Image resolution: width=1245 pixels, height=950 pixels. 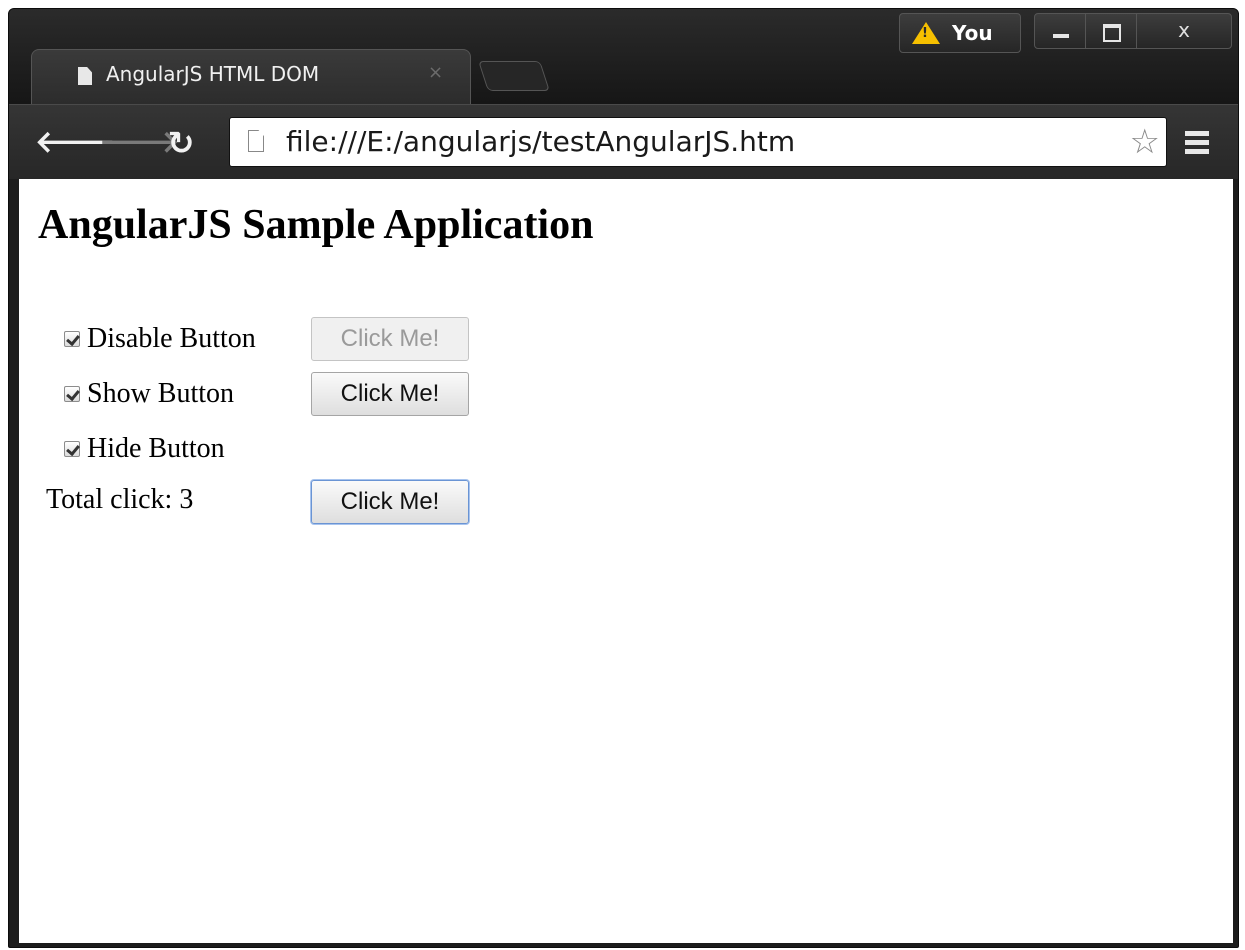 What do you see at coordinates (1061, 36) in the screenshot?
I see `minimize-icon` at bounding box center [1061, 36].